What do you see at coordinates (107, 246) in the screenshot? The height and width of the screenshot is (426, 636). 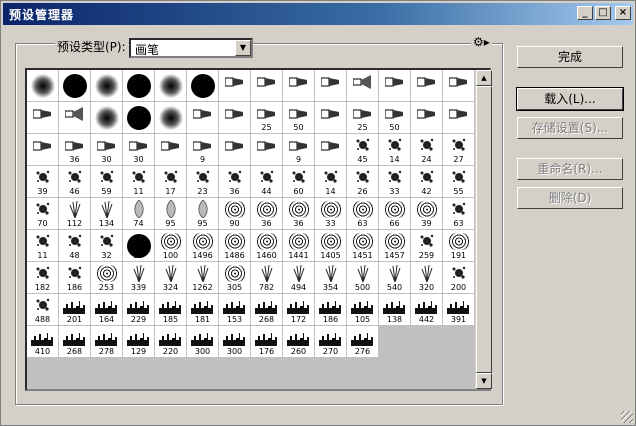 I see `brush-preset-item: 32` at bounding box center [107, 246].